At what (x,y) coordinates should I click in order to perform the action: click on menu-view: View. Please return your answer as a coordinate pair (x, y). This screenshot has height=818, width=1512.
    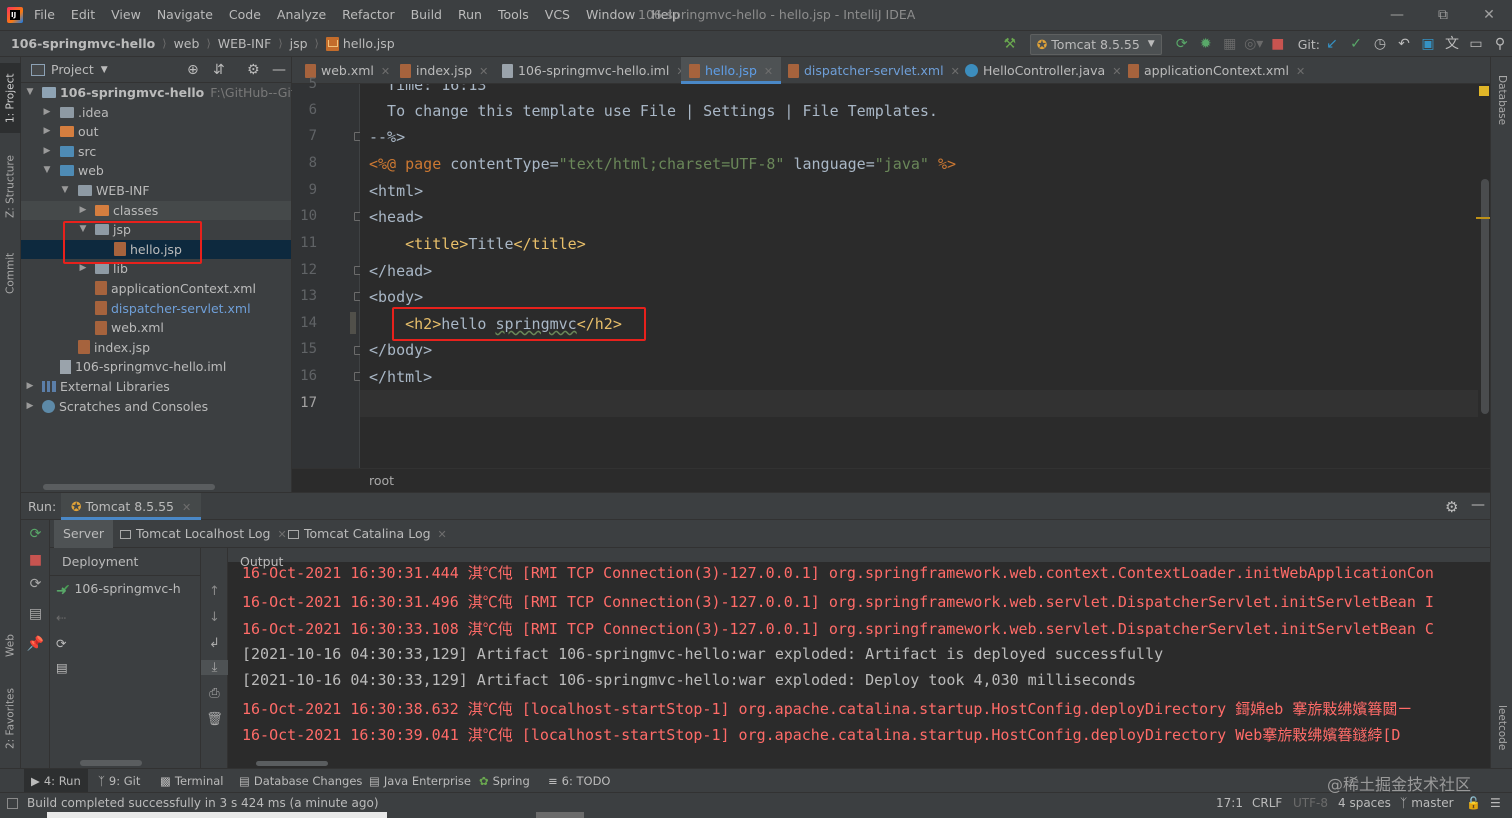
    Looking at the image, I should click on (126, 15).